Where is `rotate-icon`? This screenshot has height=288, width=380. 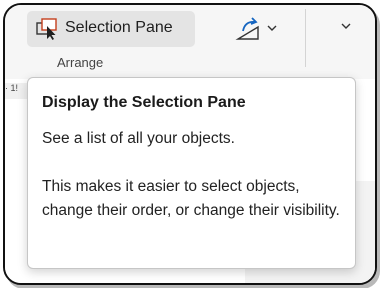 rotate-icon is located at coordinates (247, 28).